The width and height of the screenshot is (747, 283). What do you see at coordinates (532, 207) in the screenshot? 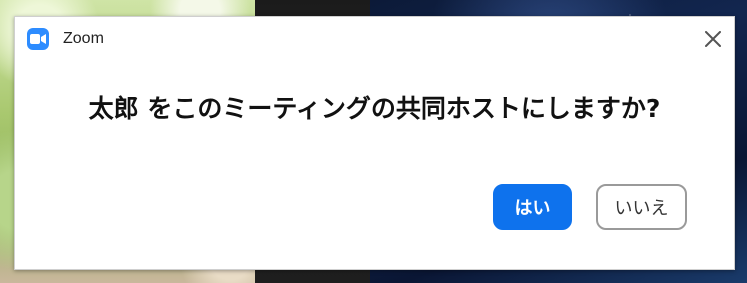
I see `yes-button: はい` at bounding box center [532, 207].